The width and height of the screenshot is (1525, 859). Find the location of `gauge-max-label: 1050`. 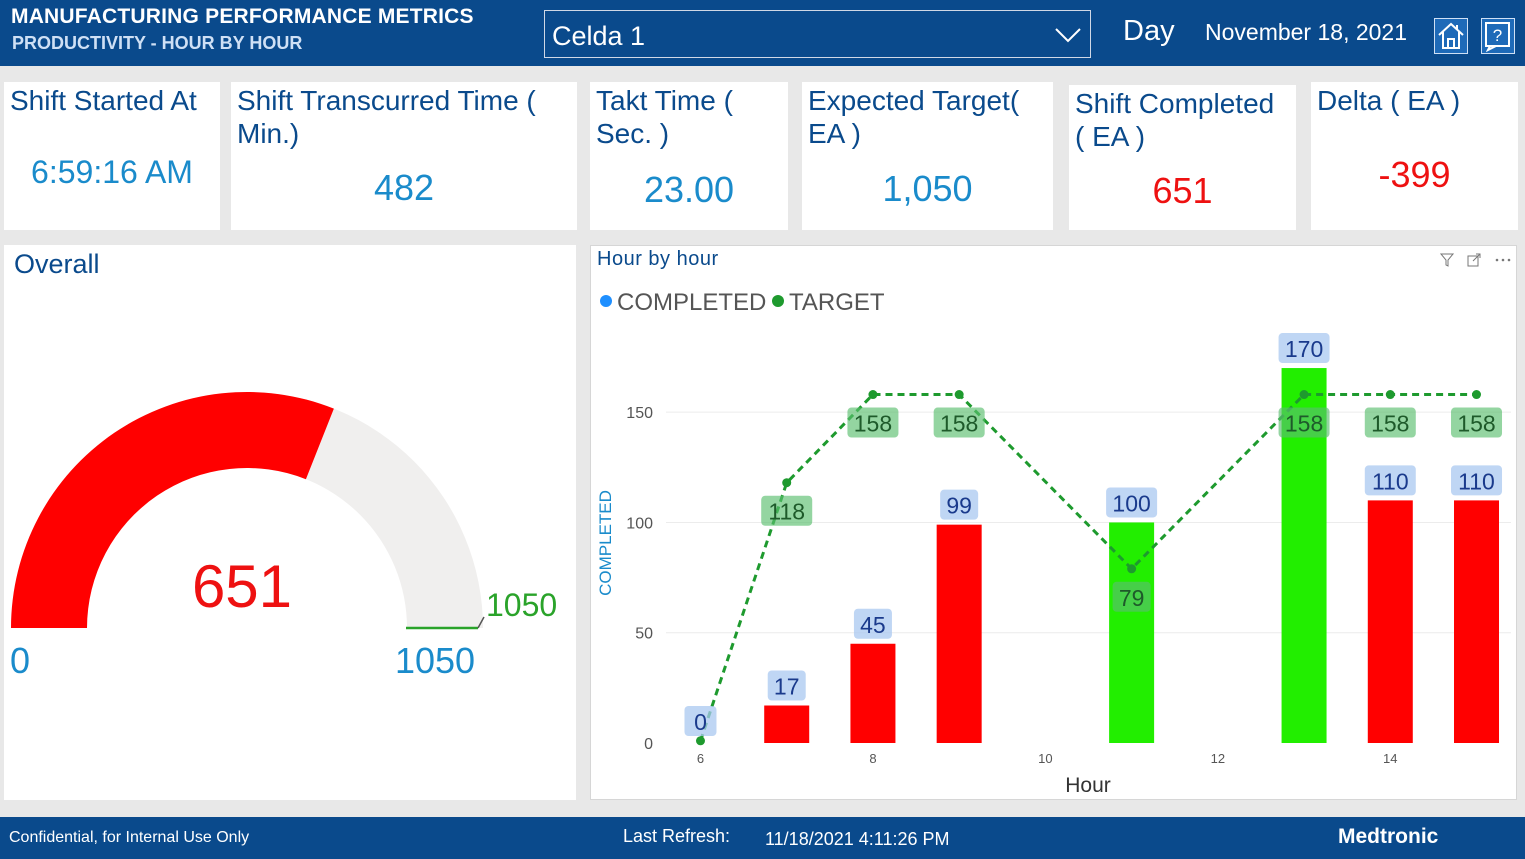

gauge-max-label: 1050 is located at coordinates (435, 660).